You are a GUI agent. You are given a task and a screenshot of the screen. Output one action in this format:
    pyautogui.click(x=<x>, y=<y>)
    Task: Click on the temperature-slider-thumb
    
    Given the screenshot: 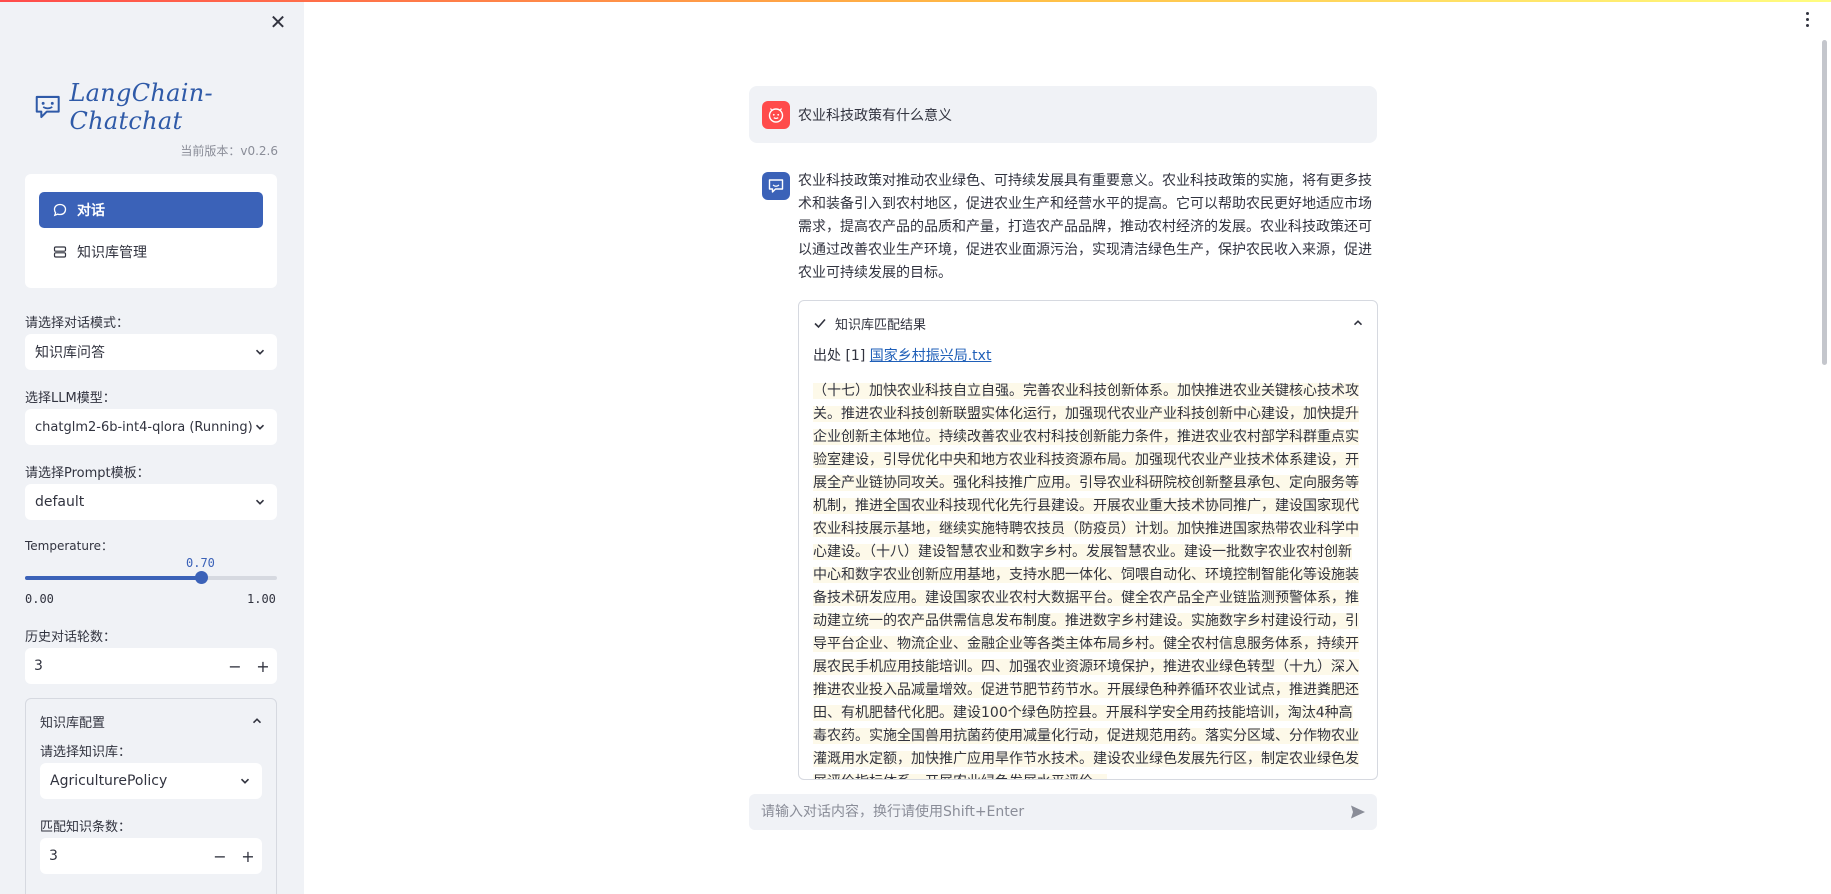 What is the action you would take?
    pyautogui.click(x=202, y=577)
    